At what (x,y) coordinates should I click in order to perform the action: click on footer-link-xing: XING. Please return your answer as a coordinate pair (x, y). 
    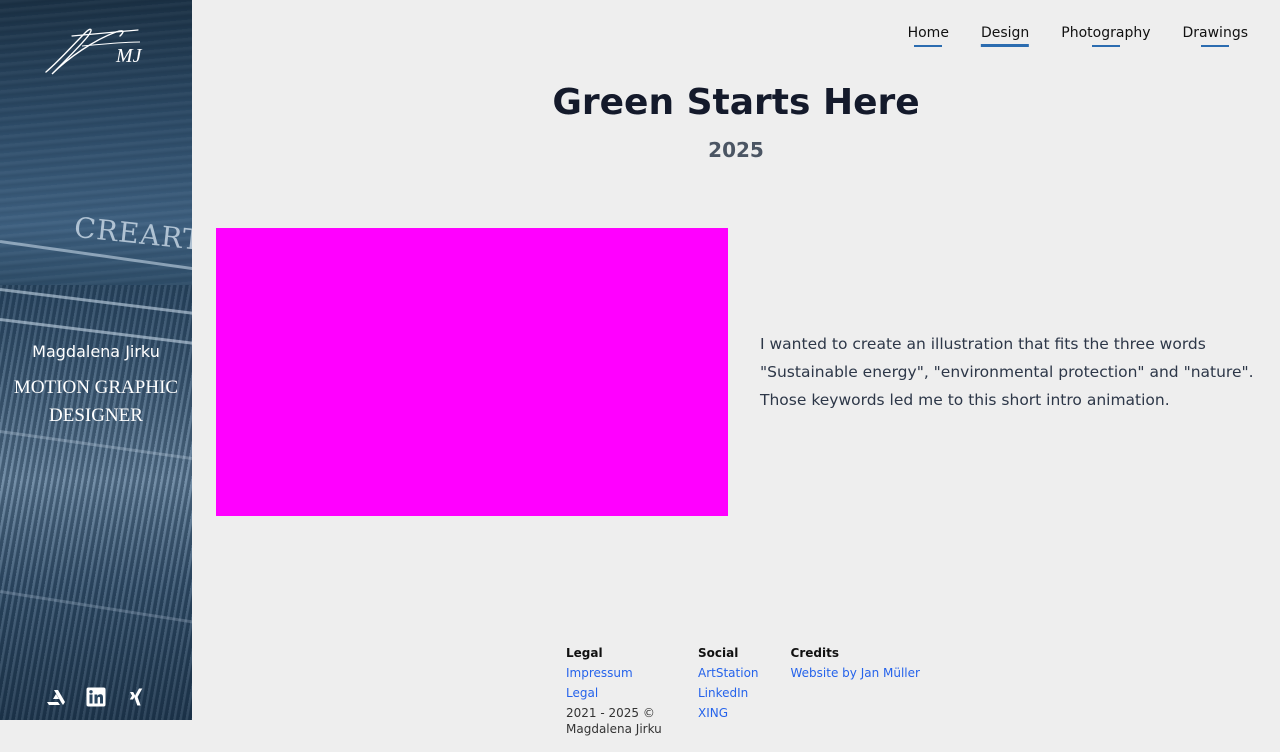
    Looking at the image, I should click on (728, 713).